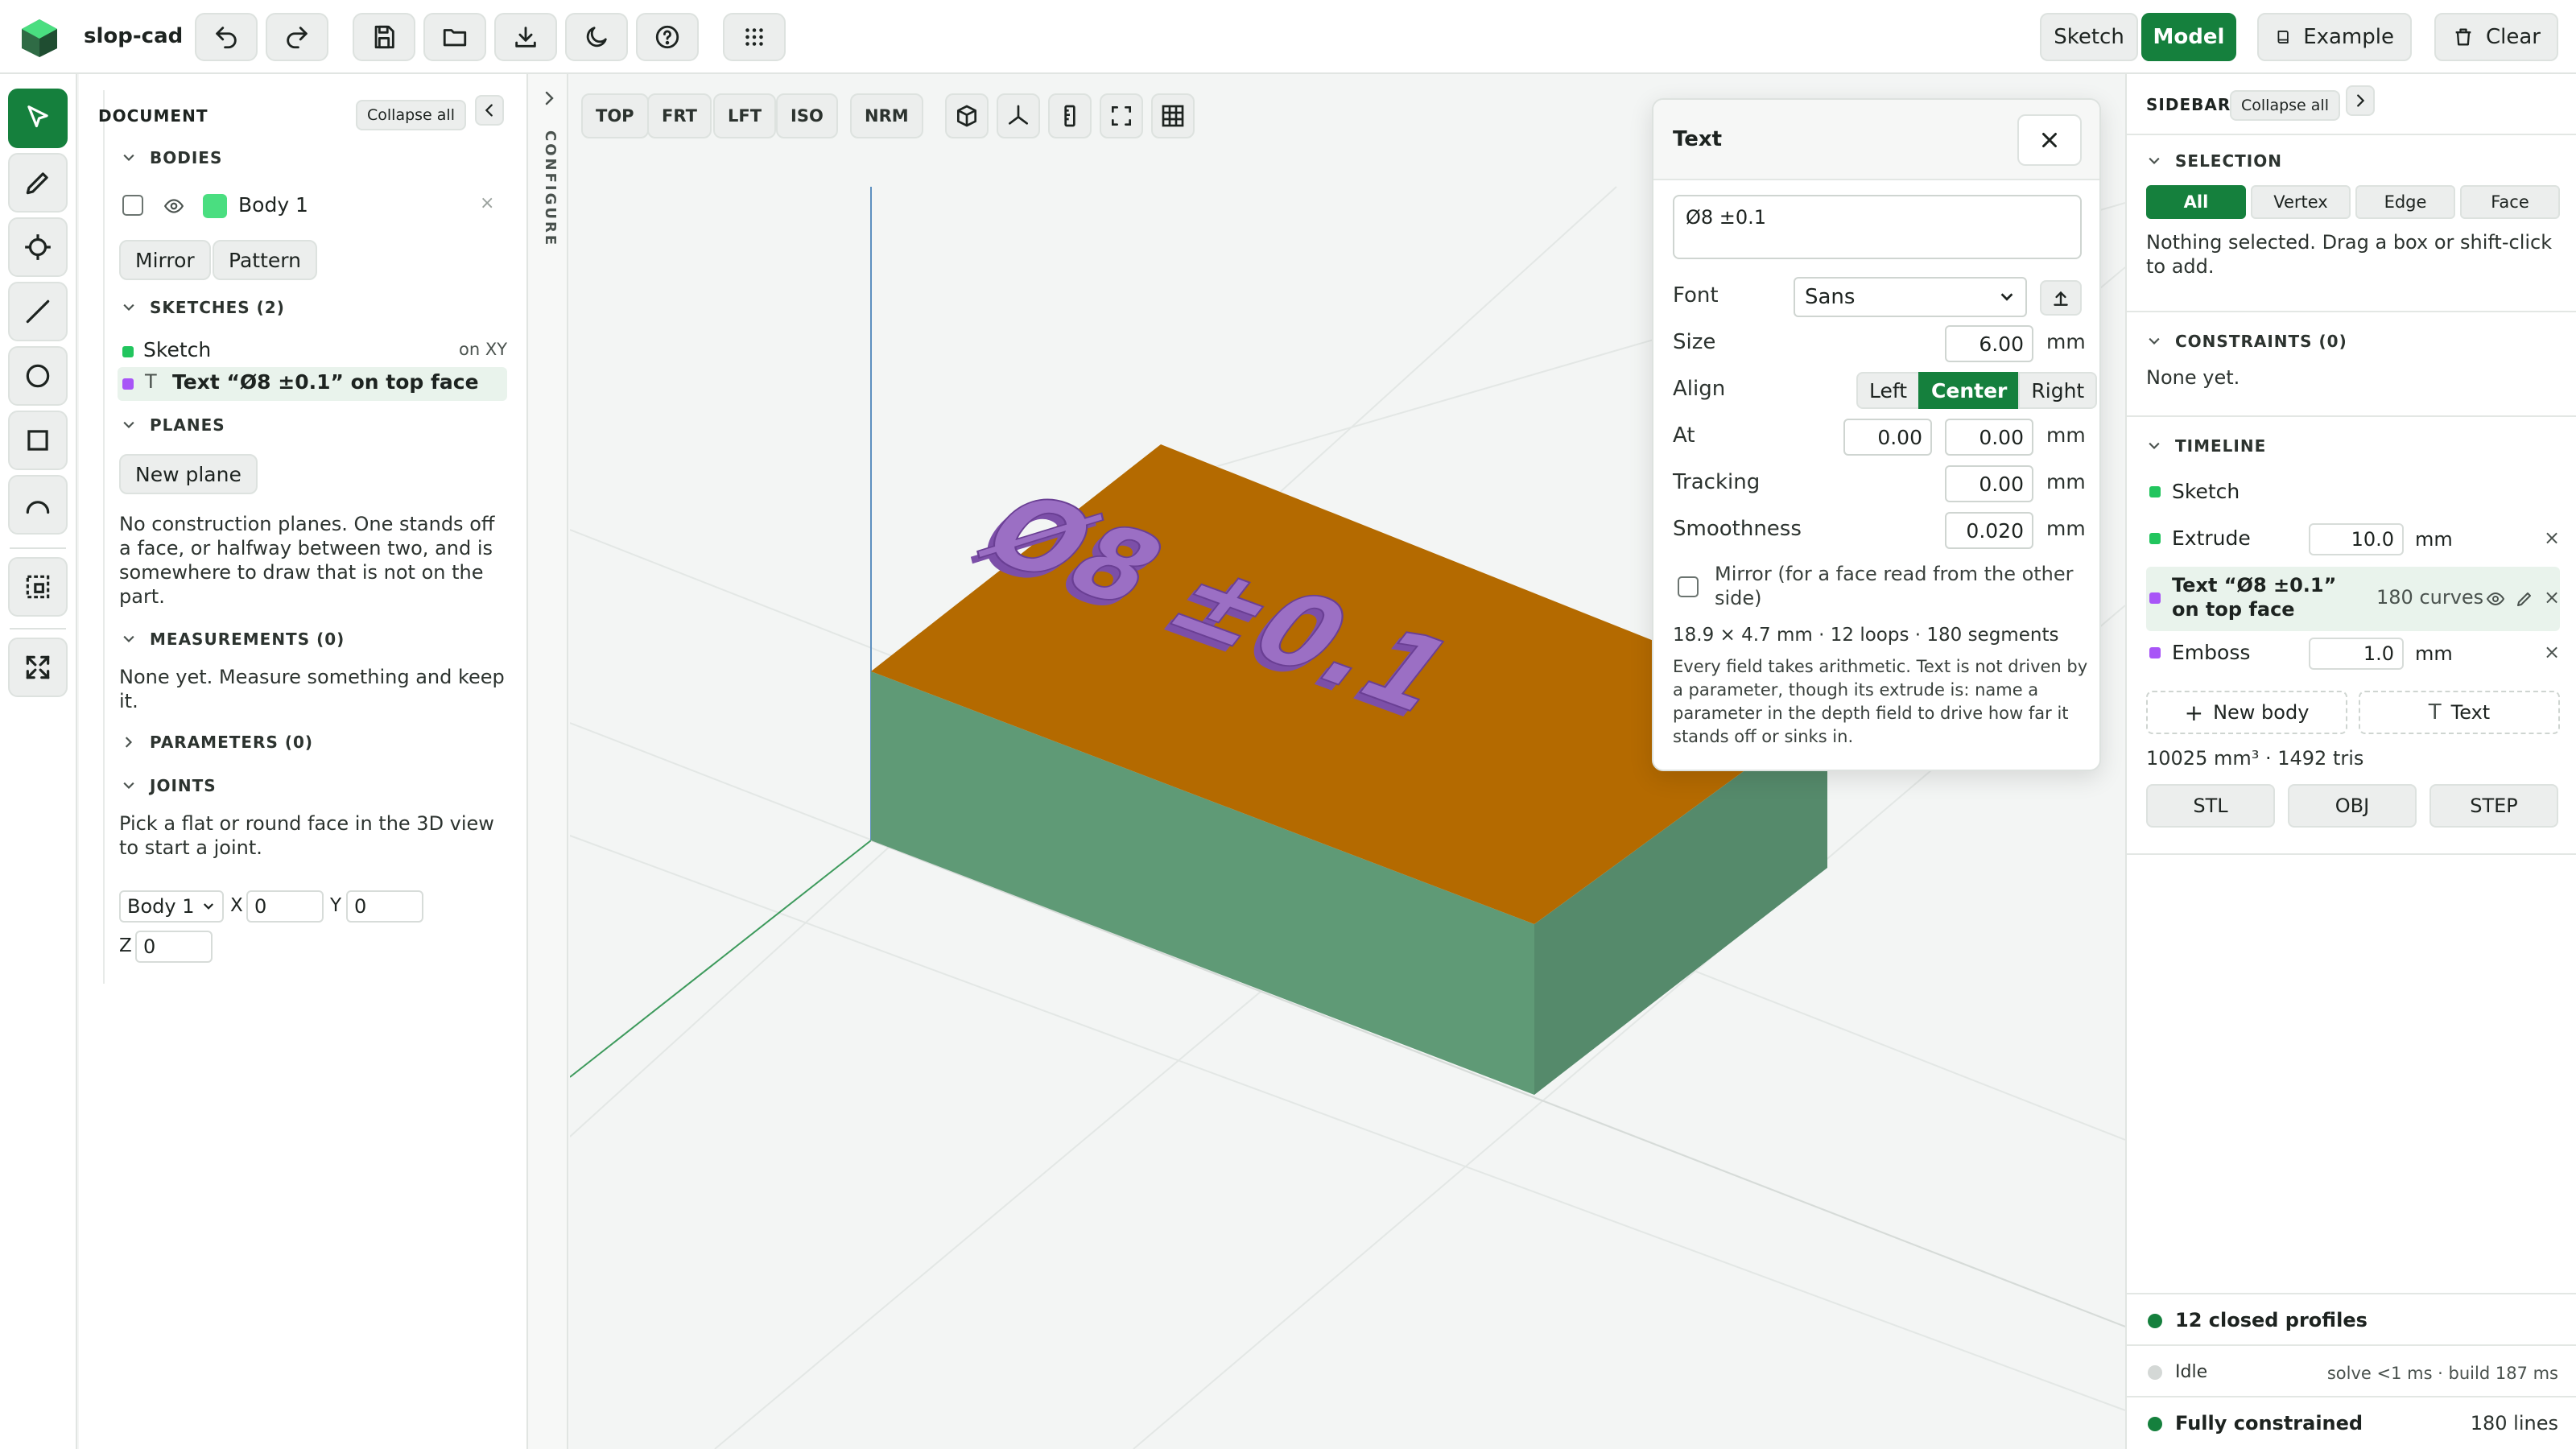 The width and height of the screenshot is (2576, 1449). What do you see at coordinates (1121, 116) in the screenshot?
I see `frame-all-button` at bounding box center [1121, 116].